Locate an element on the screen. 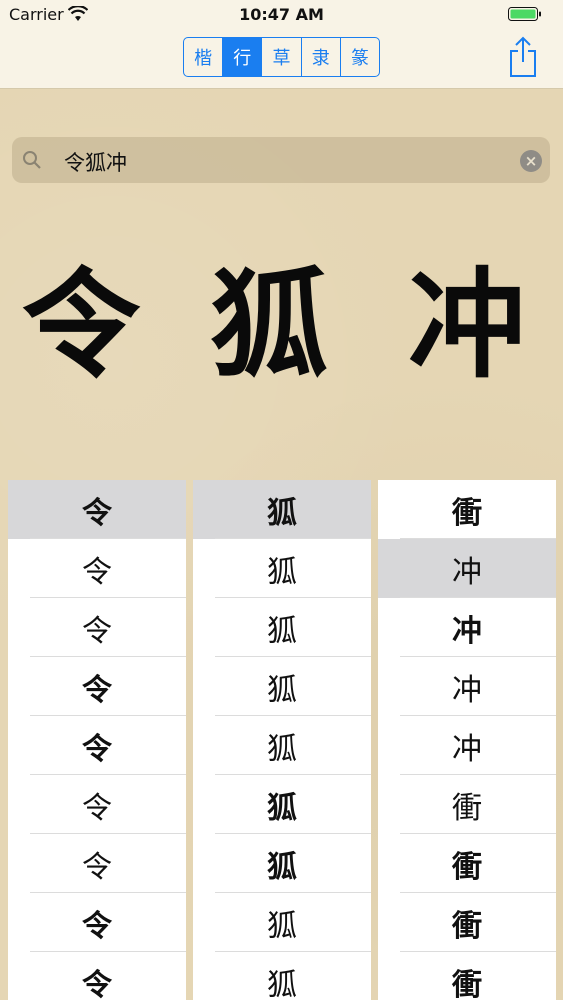  clear-icon: × is located at coordinates (531, 161).